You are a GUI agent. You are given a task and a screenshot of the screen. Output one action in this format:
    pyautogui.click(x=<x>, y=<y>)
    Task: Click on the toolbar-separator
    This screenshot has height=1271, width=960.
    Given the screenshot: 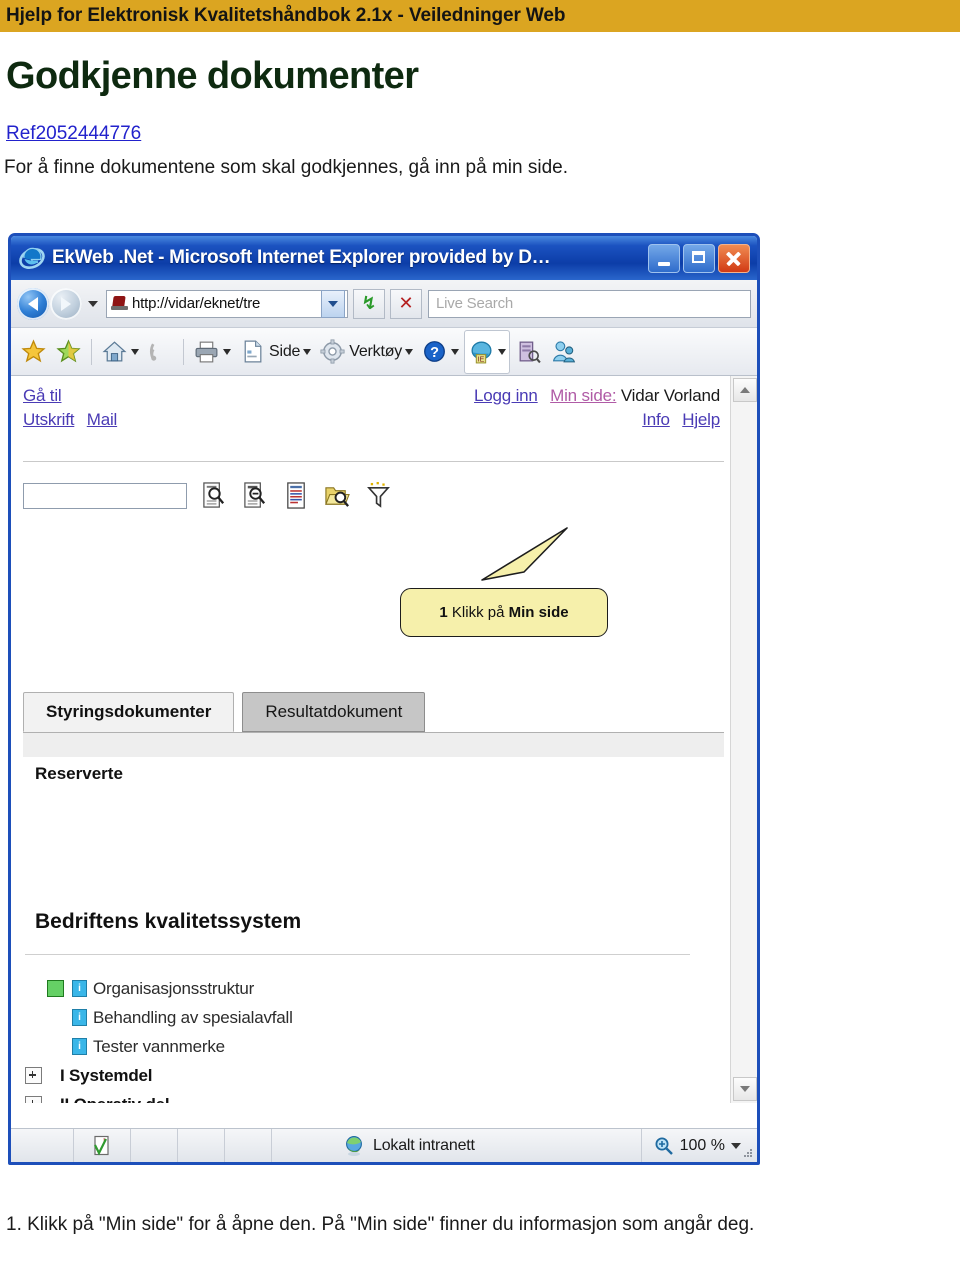 What is the action you would take?
    pyautogui.click(x=183, y=351)
    